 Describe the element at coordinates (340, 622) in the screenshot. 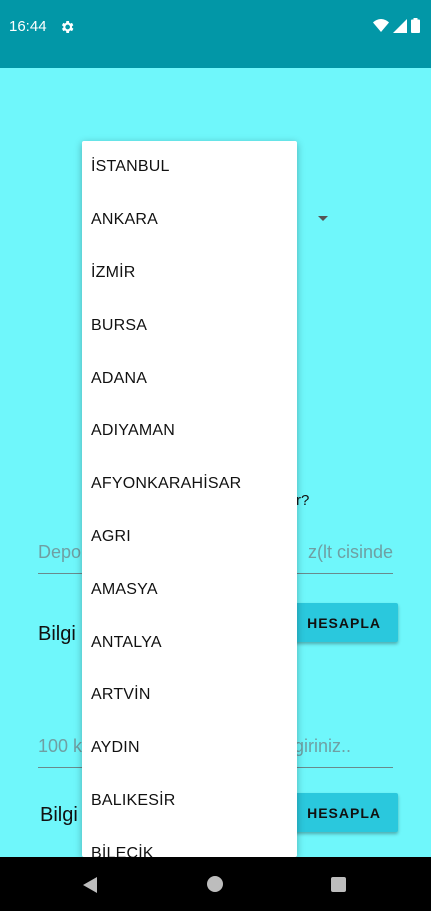

I see `calculate-button-1: HESAPLA` at that location.